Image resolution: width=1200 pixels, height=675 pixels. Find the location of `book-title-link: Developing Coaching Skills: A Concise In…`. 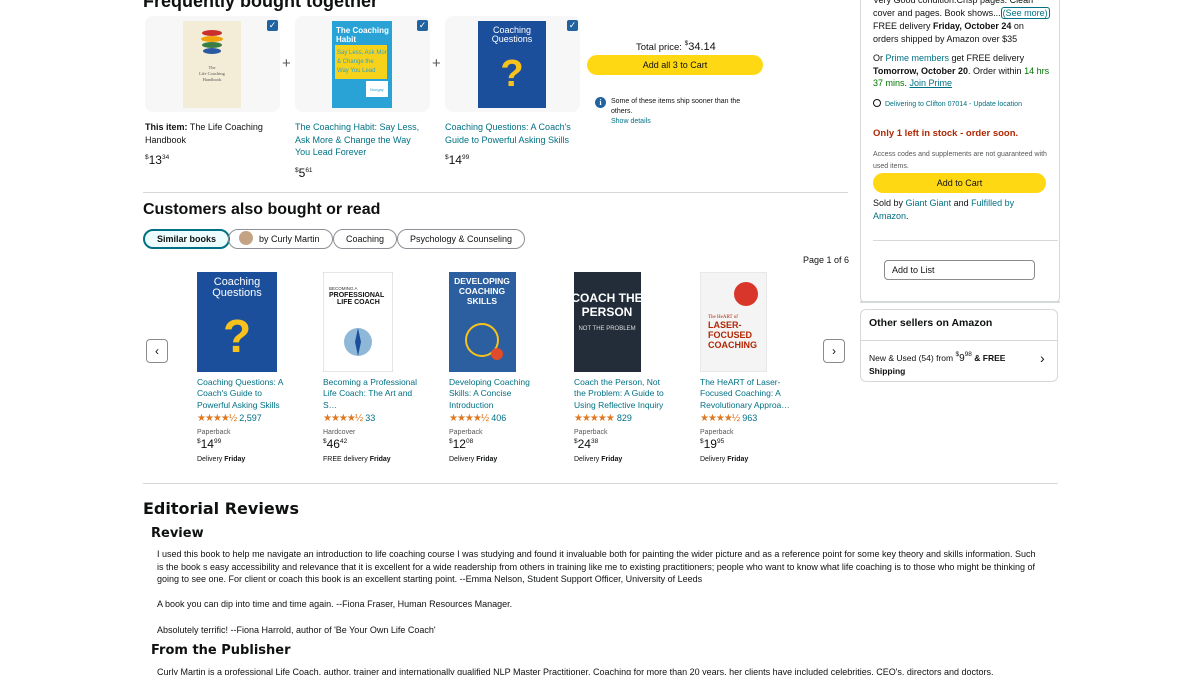

book-title-link: Developing Coaching Skills: A Concise In… is located at coordinates (499, 394).